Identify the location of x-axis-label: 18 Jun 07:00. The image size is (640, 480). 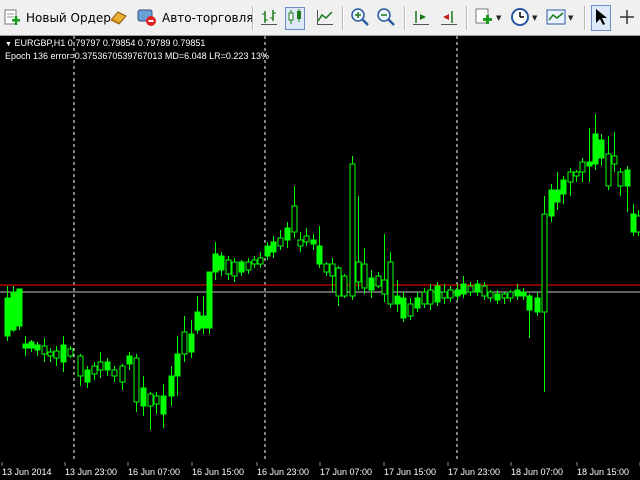
(537, 472).